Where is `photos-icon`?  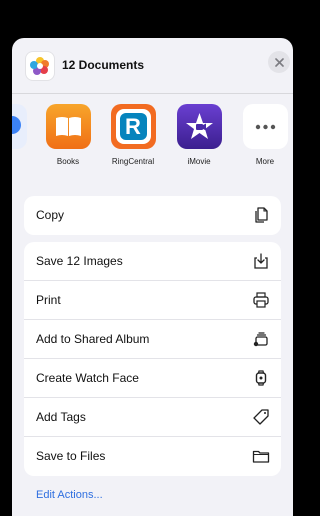
photos-icon is located at coordinates (39, 66).